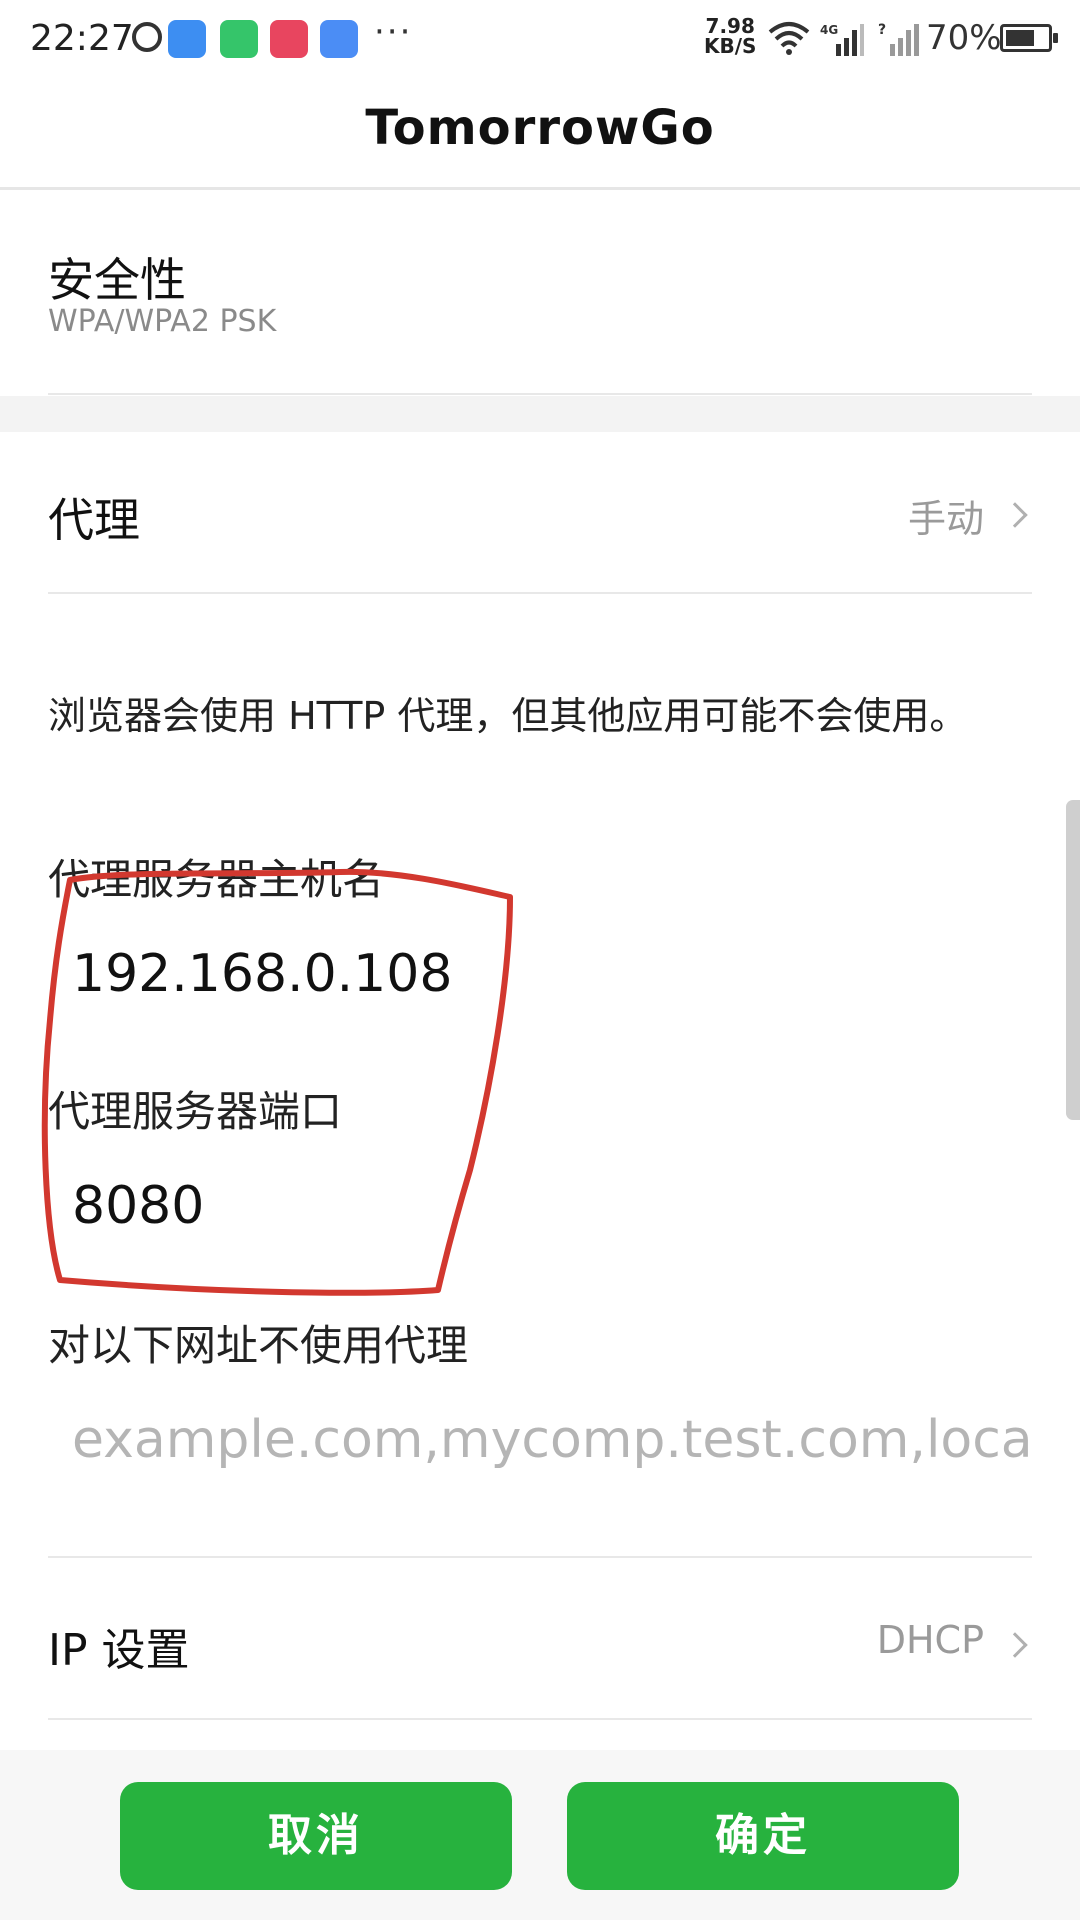  What do you see at coordinates (316, 1836) in the screenshot?
I see `cancel-button: 取消` at bounding box center [316, 1836].